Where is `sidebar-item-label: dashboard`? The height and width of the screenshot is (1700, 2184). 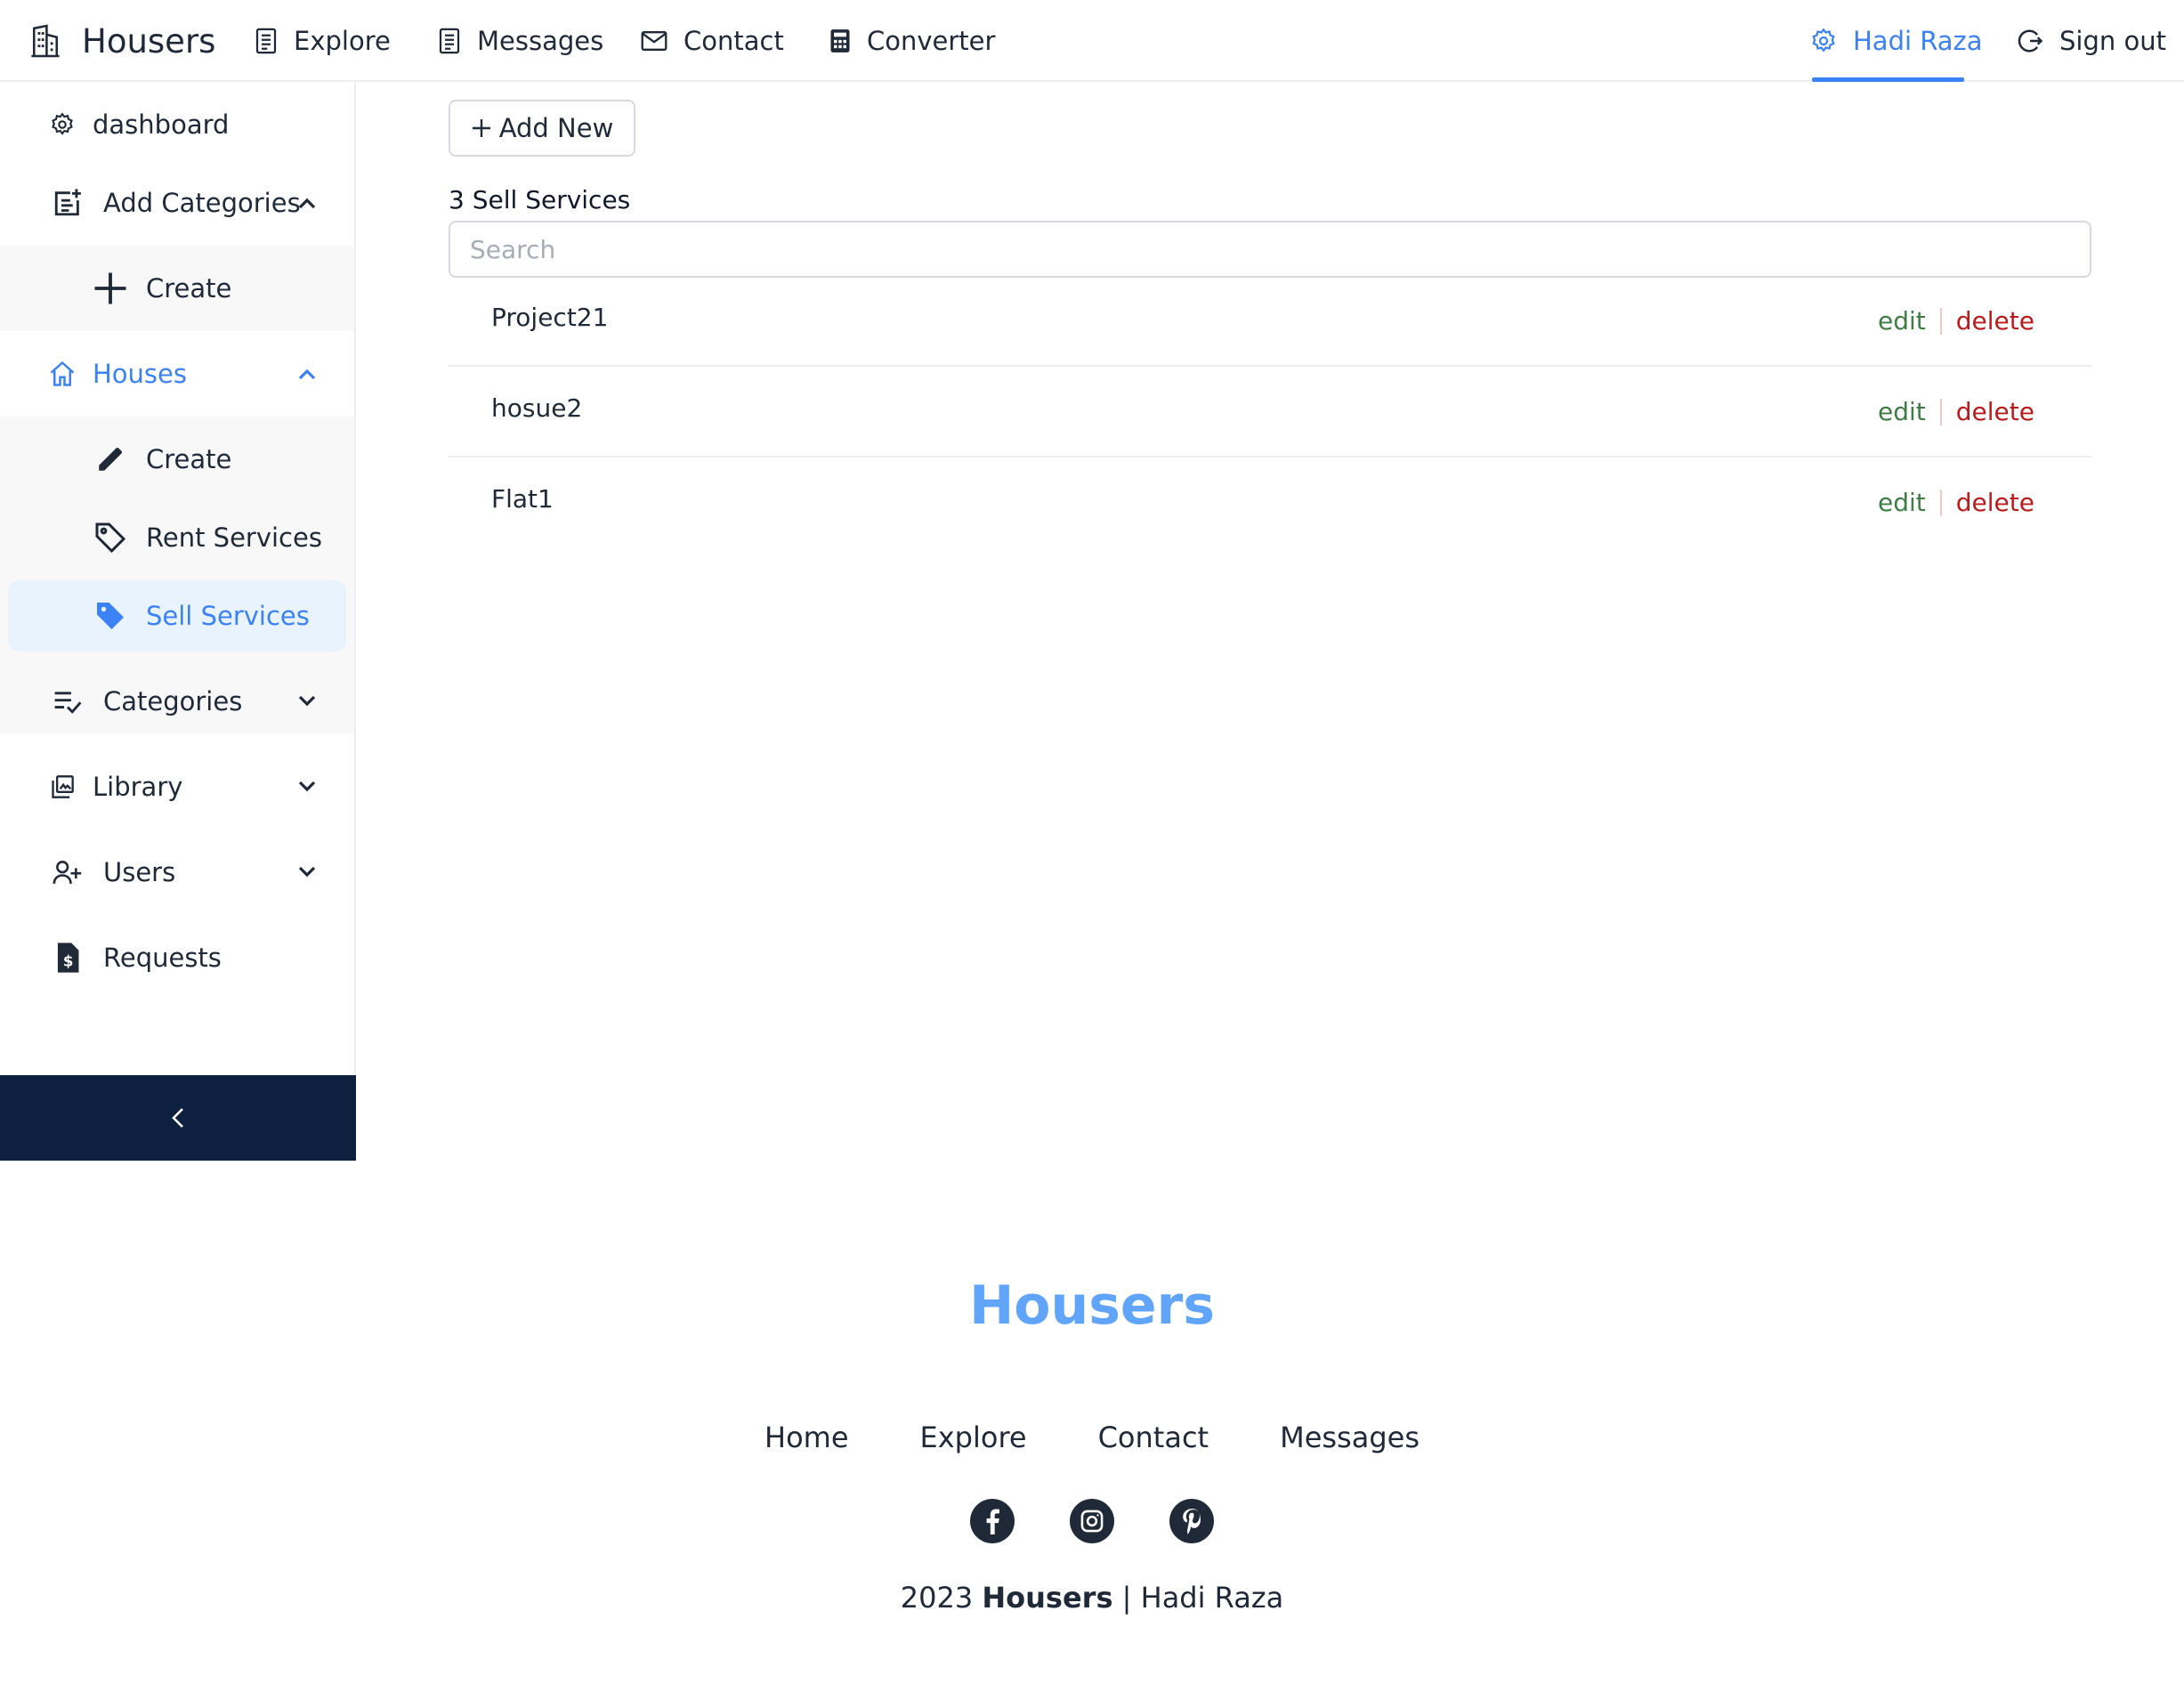 sidebar-item-label: dashboard is located at coordinates (161, 124).